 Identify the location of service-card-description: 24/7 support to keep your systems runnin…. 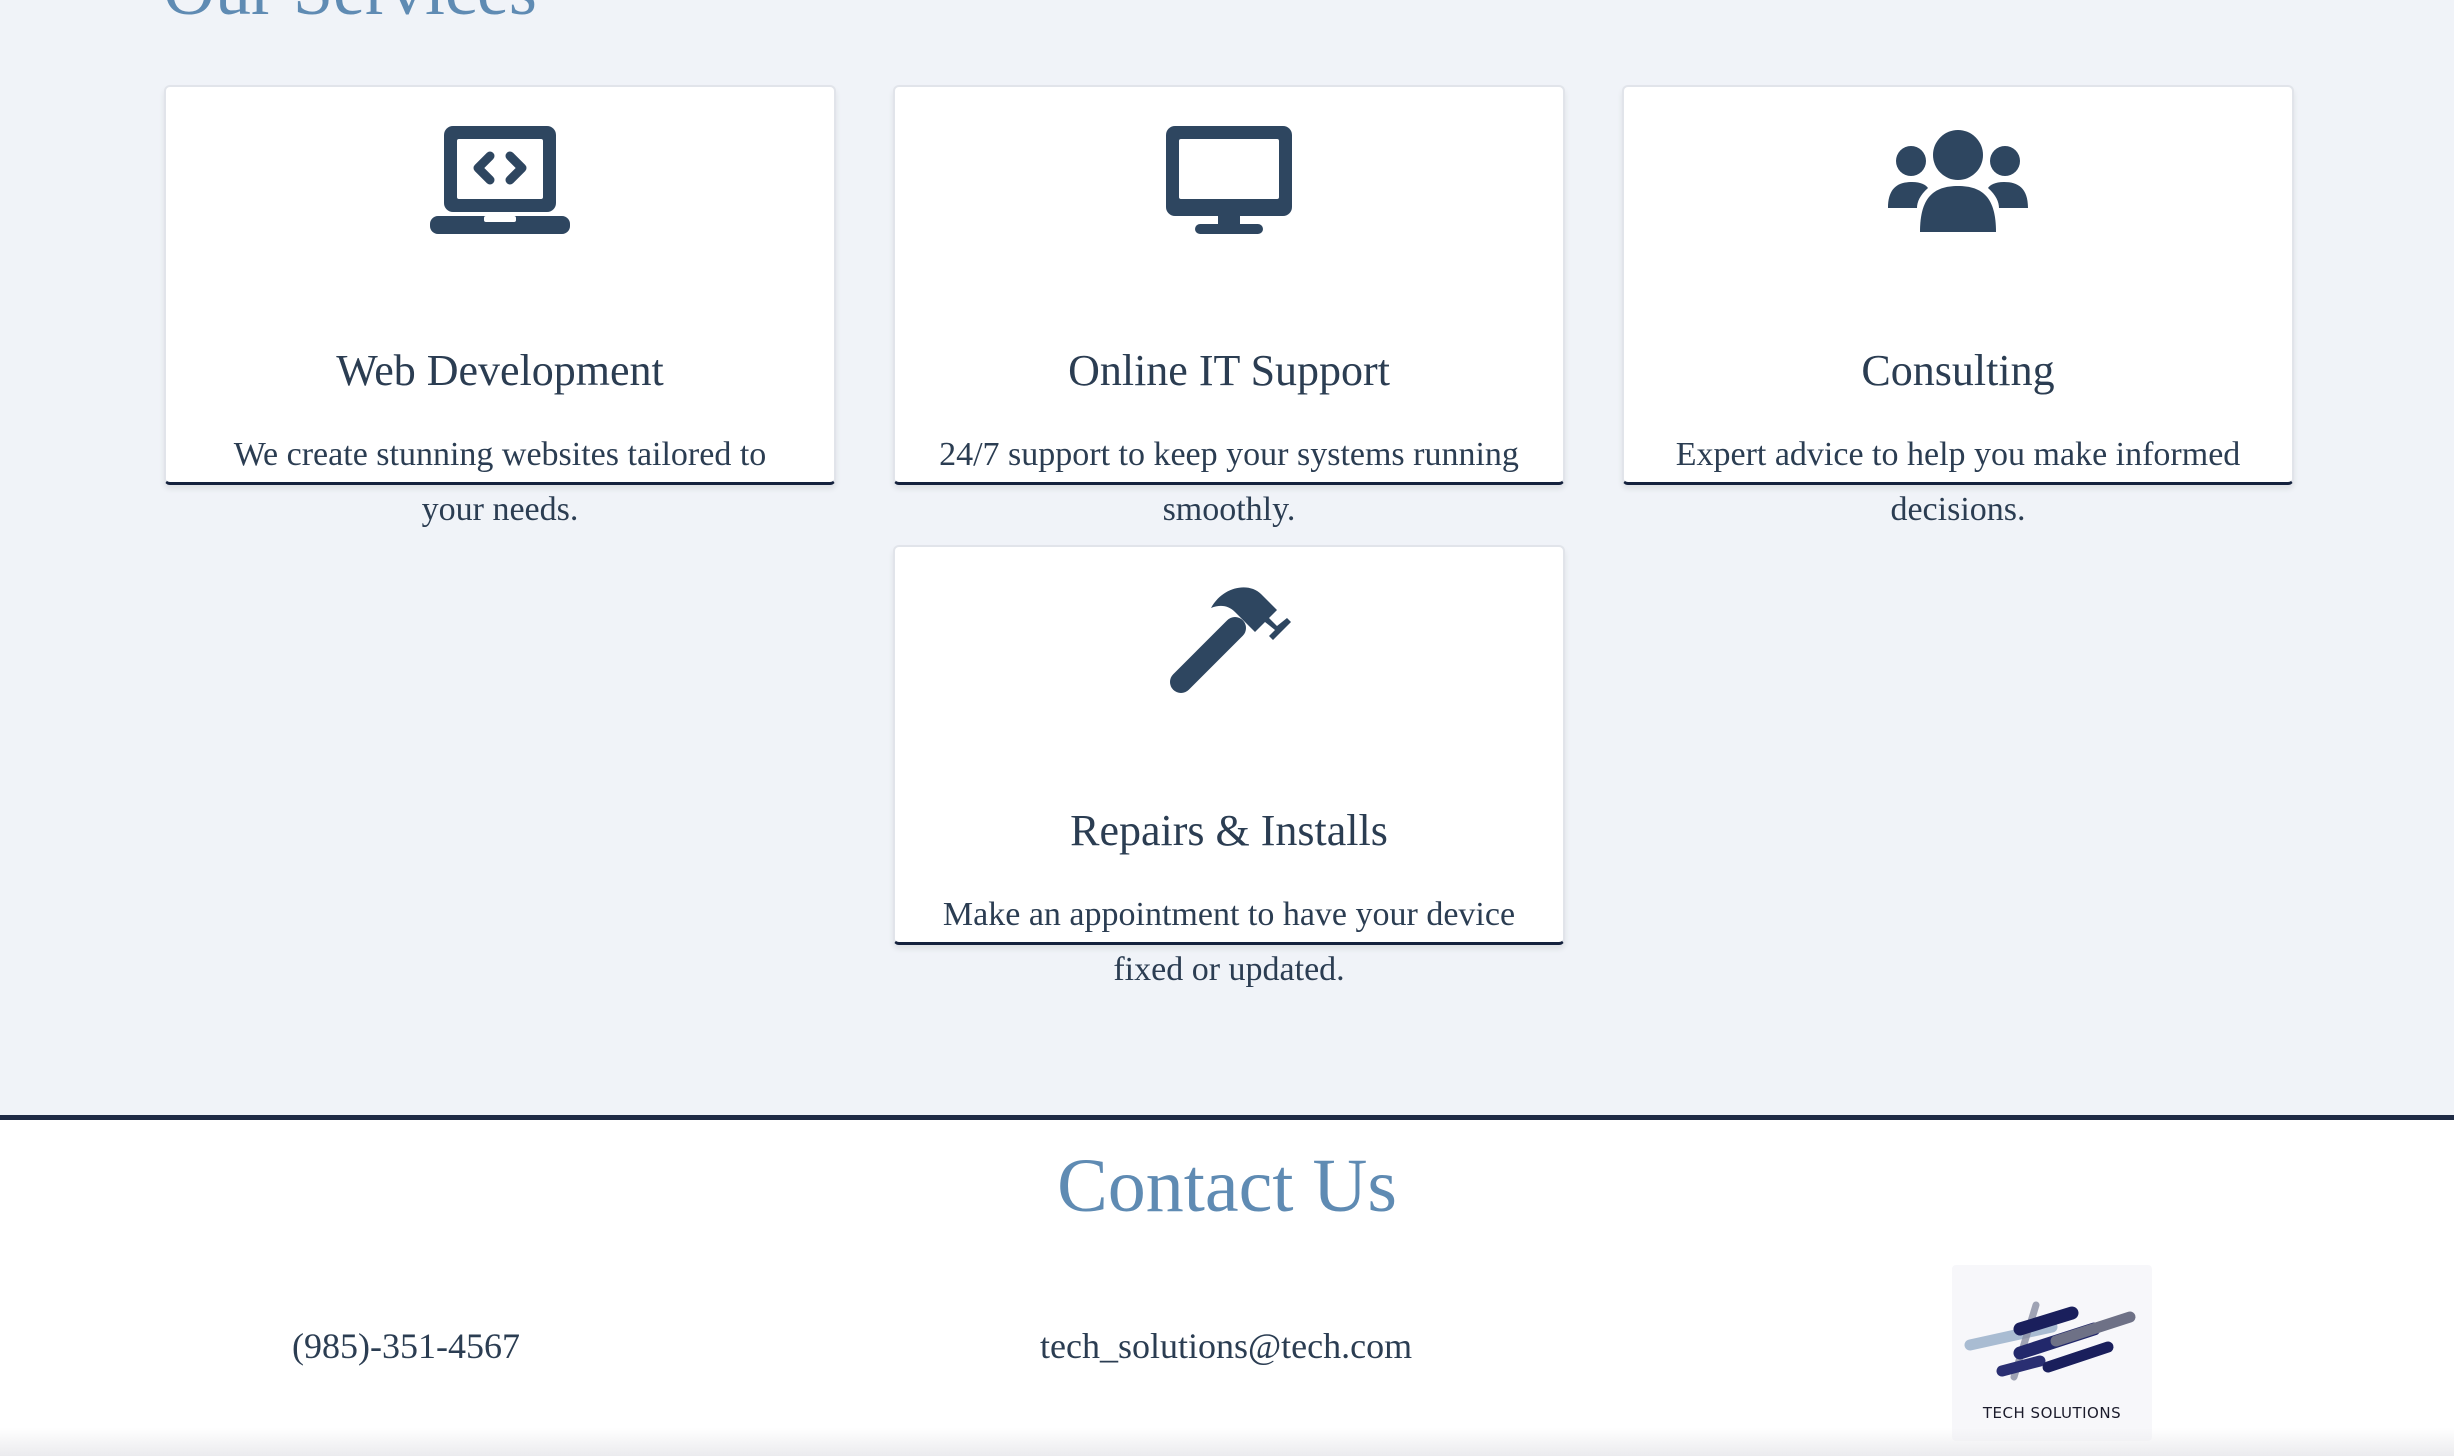
(1229, 482).